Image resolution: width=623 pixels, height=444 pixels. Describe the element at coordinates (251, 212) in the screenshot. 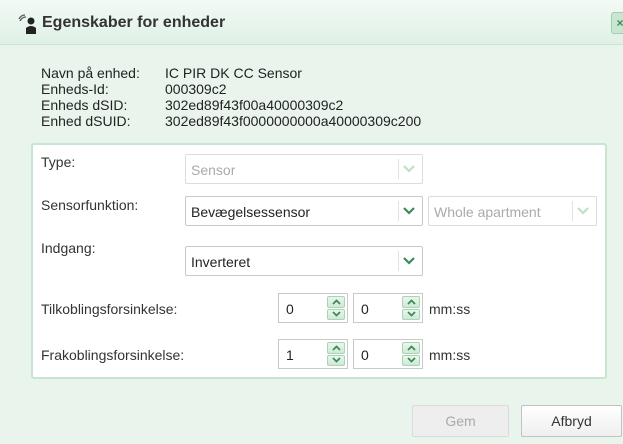

I see `sensor-function-value: Bevægelsessensor` at that location.